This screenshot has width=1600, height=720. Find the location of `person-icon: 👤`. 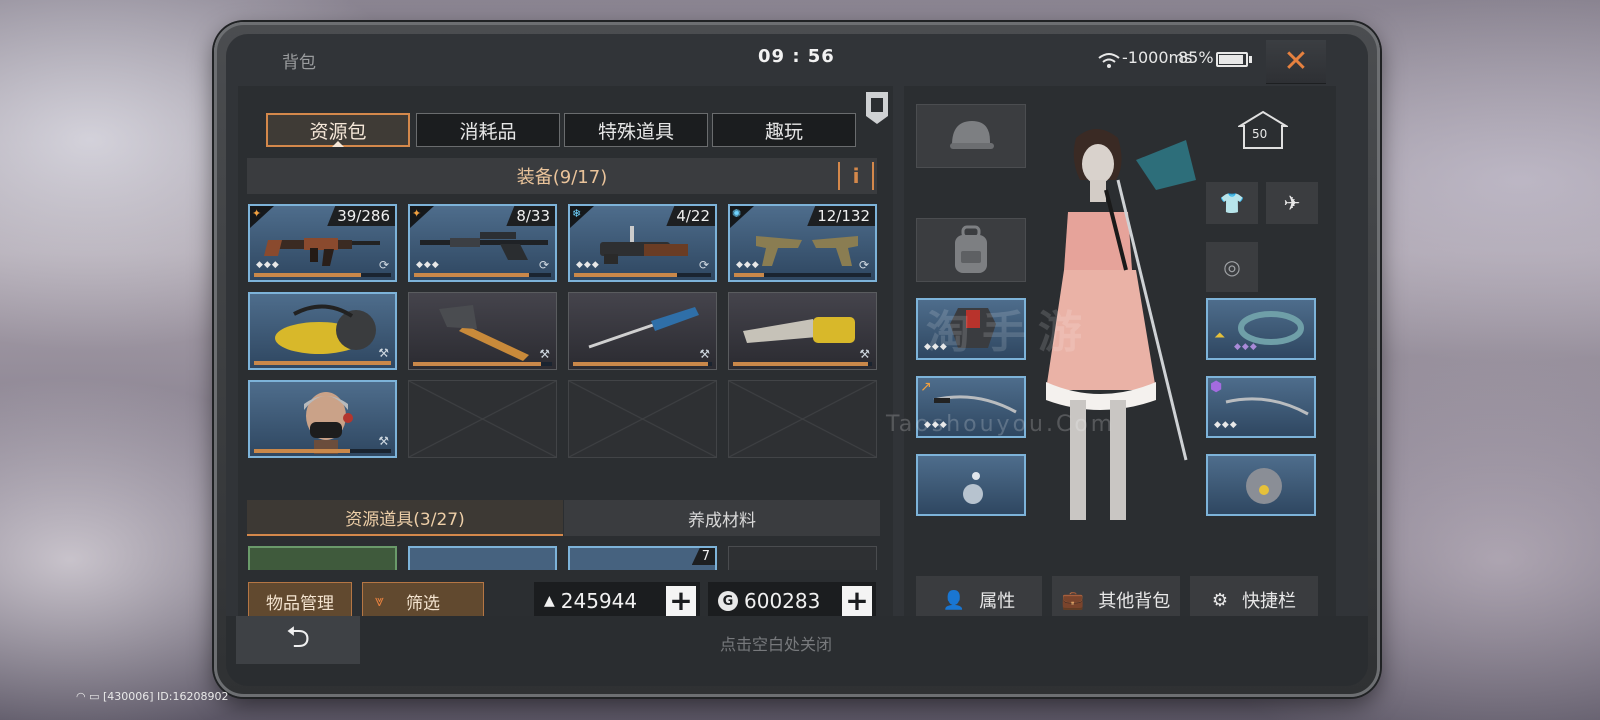

person-icon: 👤 is located at coordinates (954, 600).